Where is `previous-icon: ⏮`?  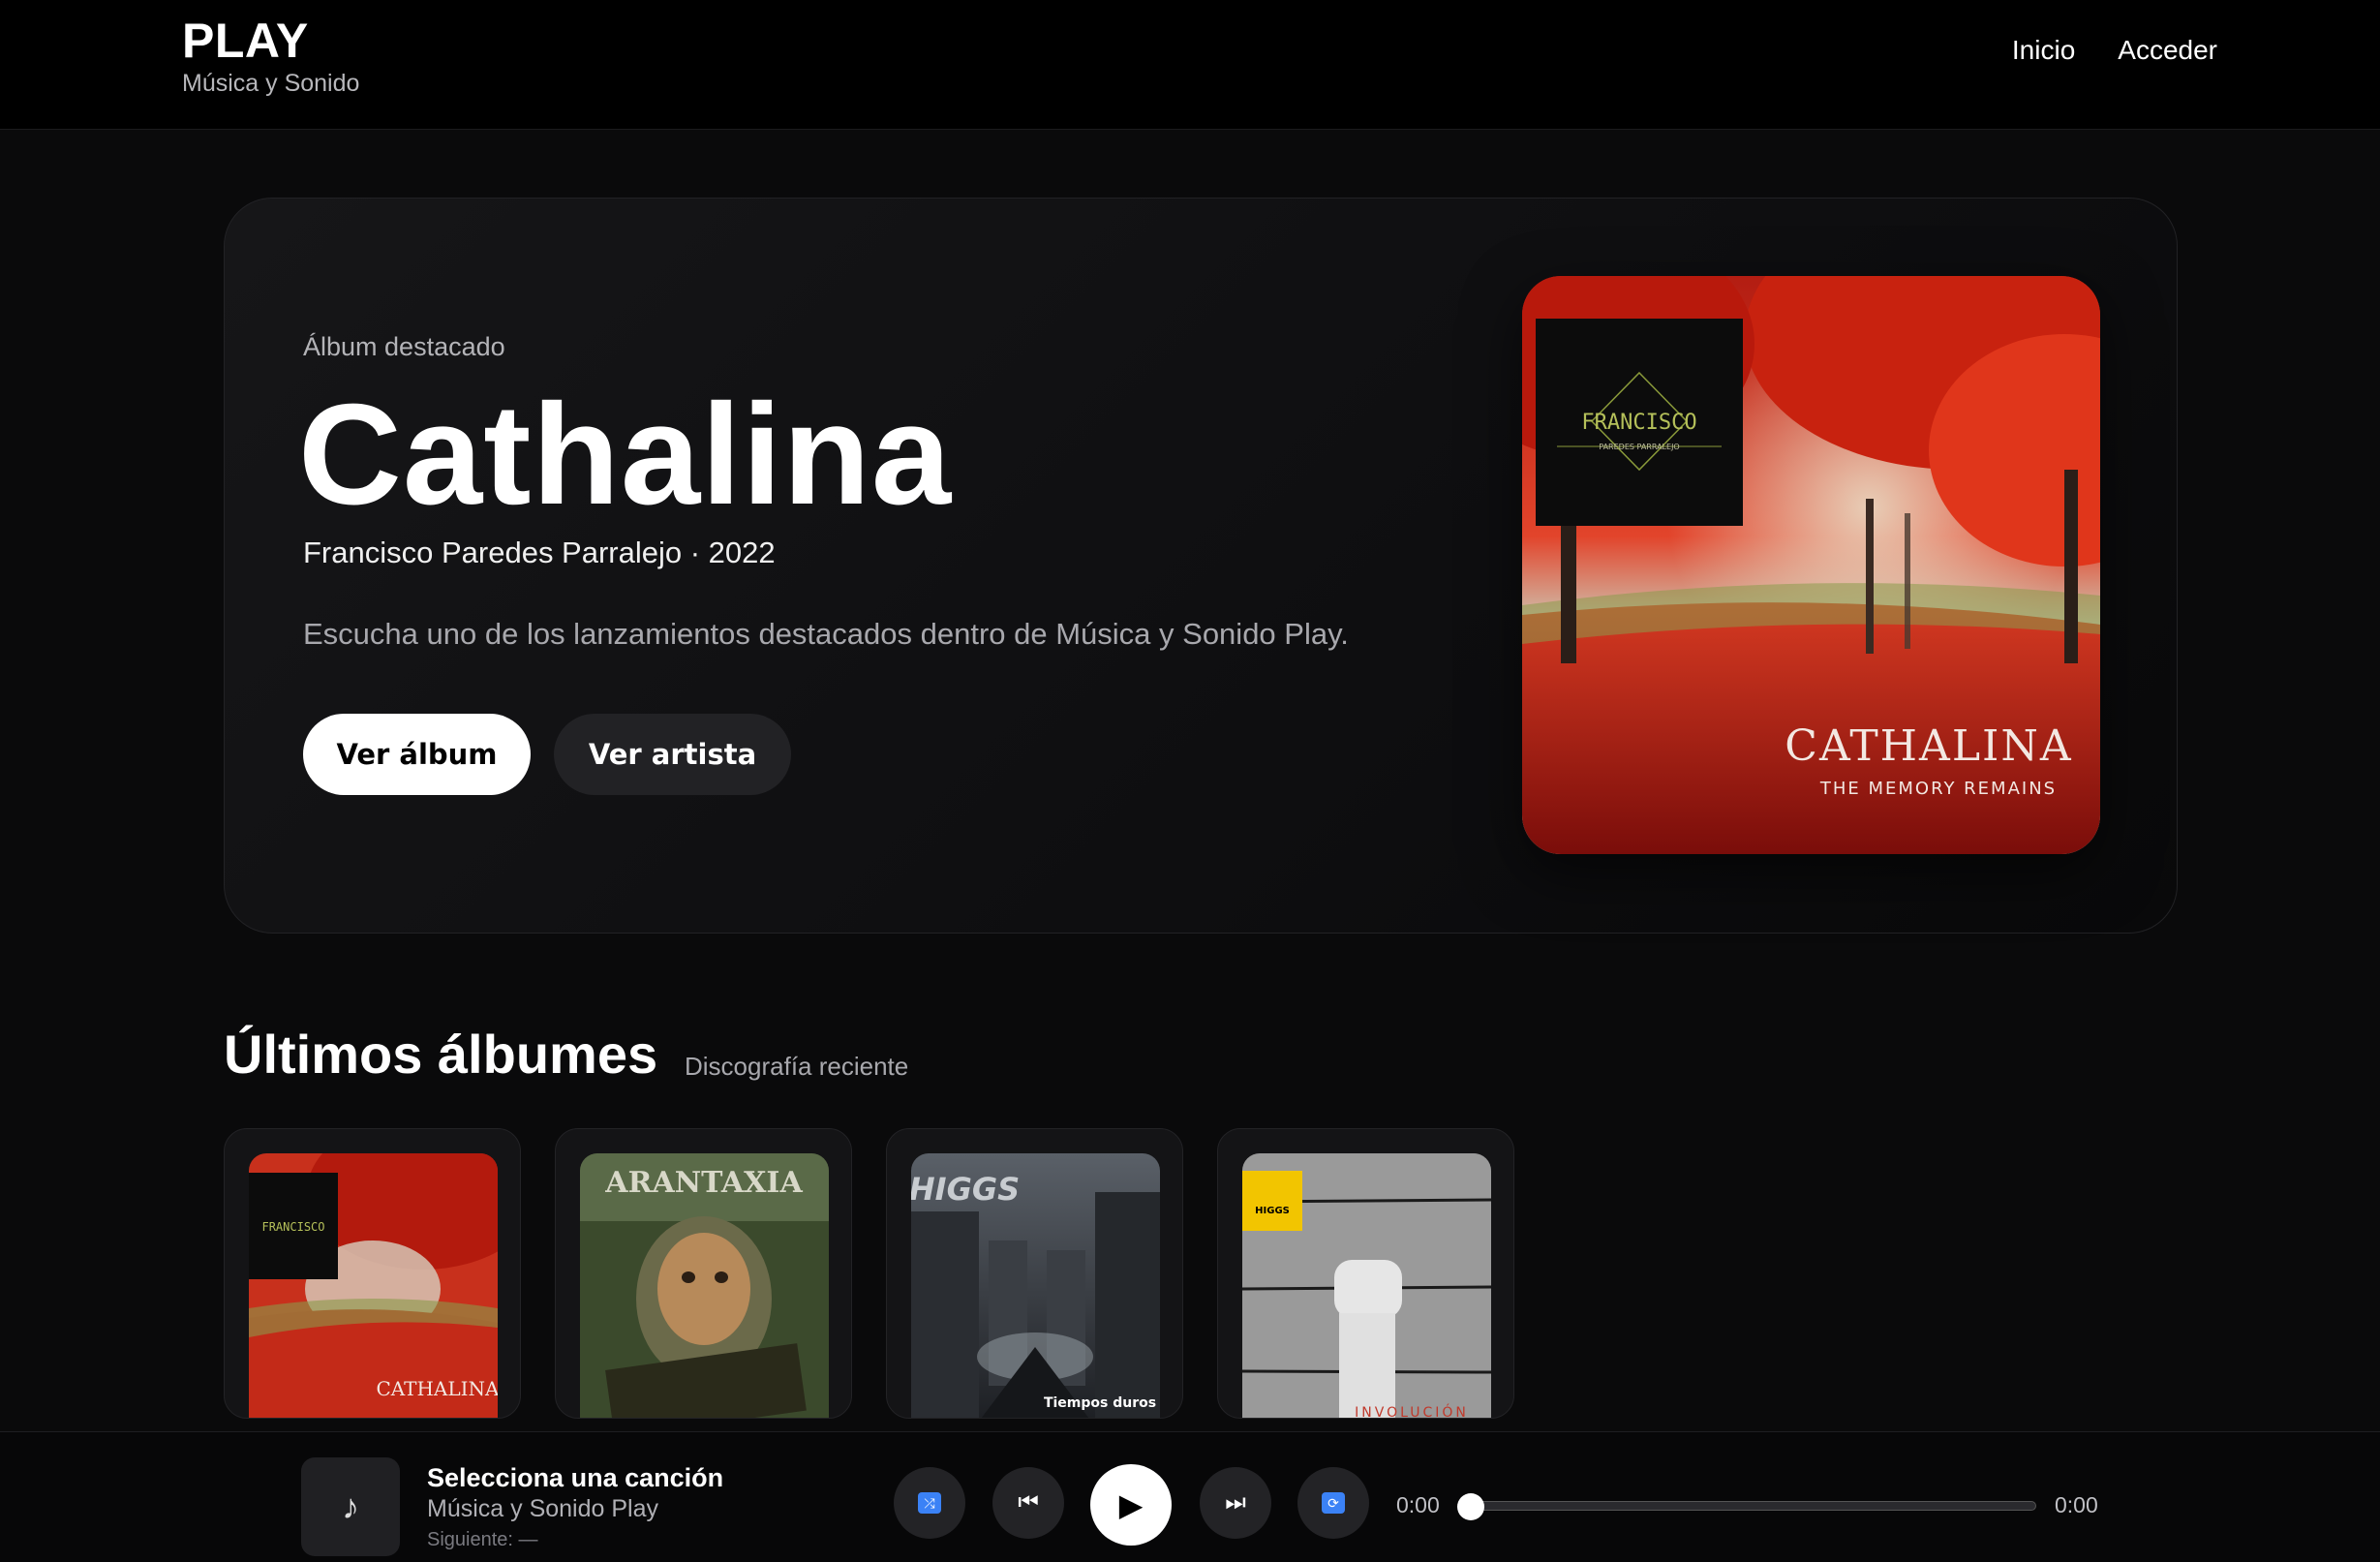
previous-icon: ⏮ is located at coordinates (1029, 1502).